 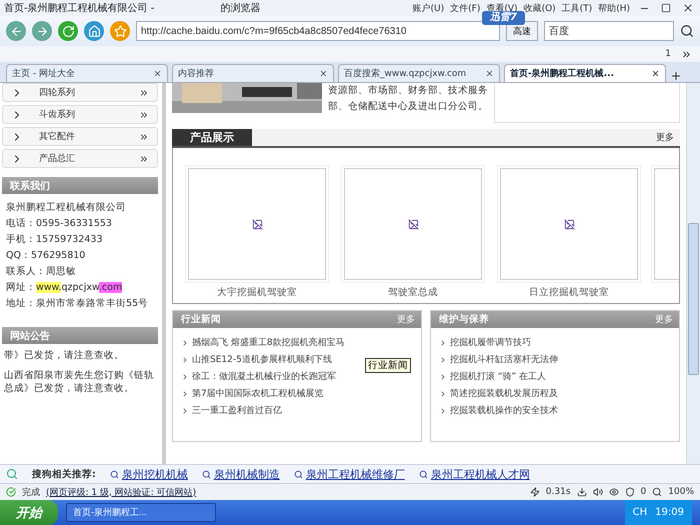 I want to click on browser-tab: 内容推荐, so click(x=253, y=73).